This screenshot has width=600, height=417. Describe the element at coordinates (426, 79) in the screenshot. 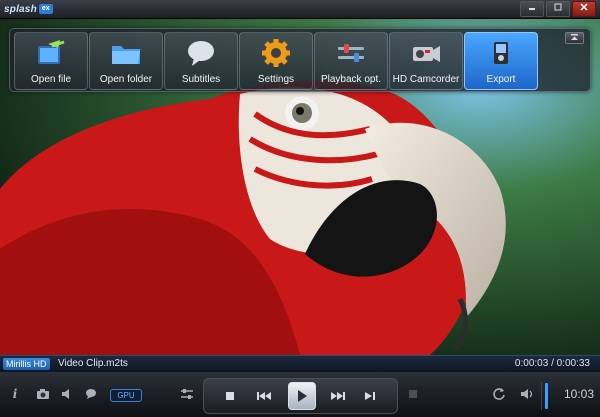

I see `menu-label: HD Camcorder` at that location.